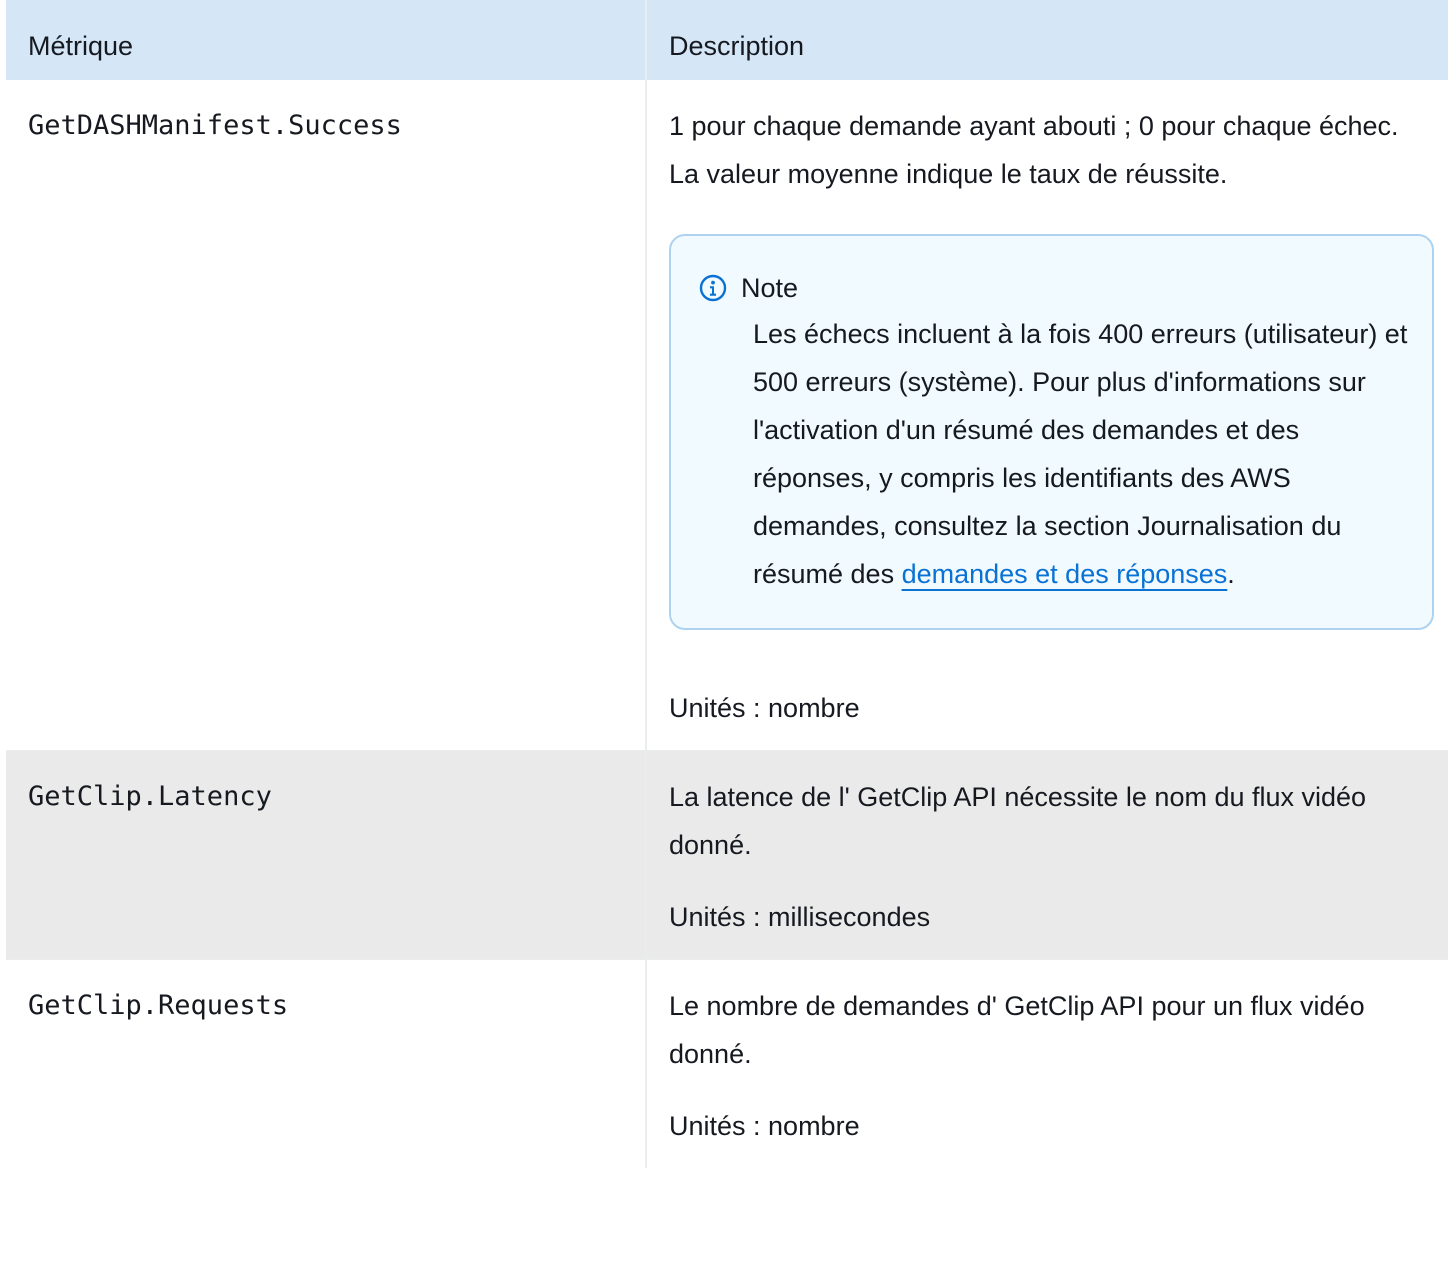 The width and height of the screenshot is (1448, 1283). Describe the element at coordinates (326, 40) in the screenshot. I see `header-metric: Métrique` at that location.